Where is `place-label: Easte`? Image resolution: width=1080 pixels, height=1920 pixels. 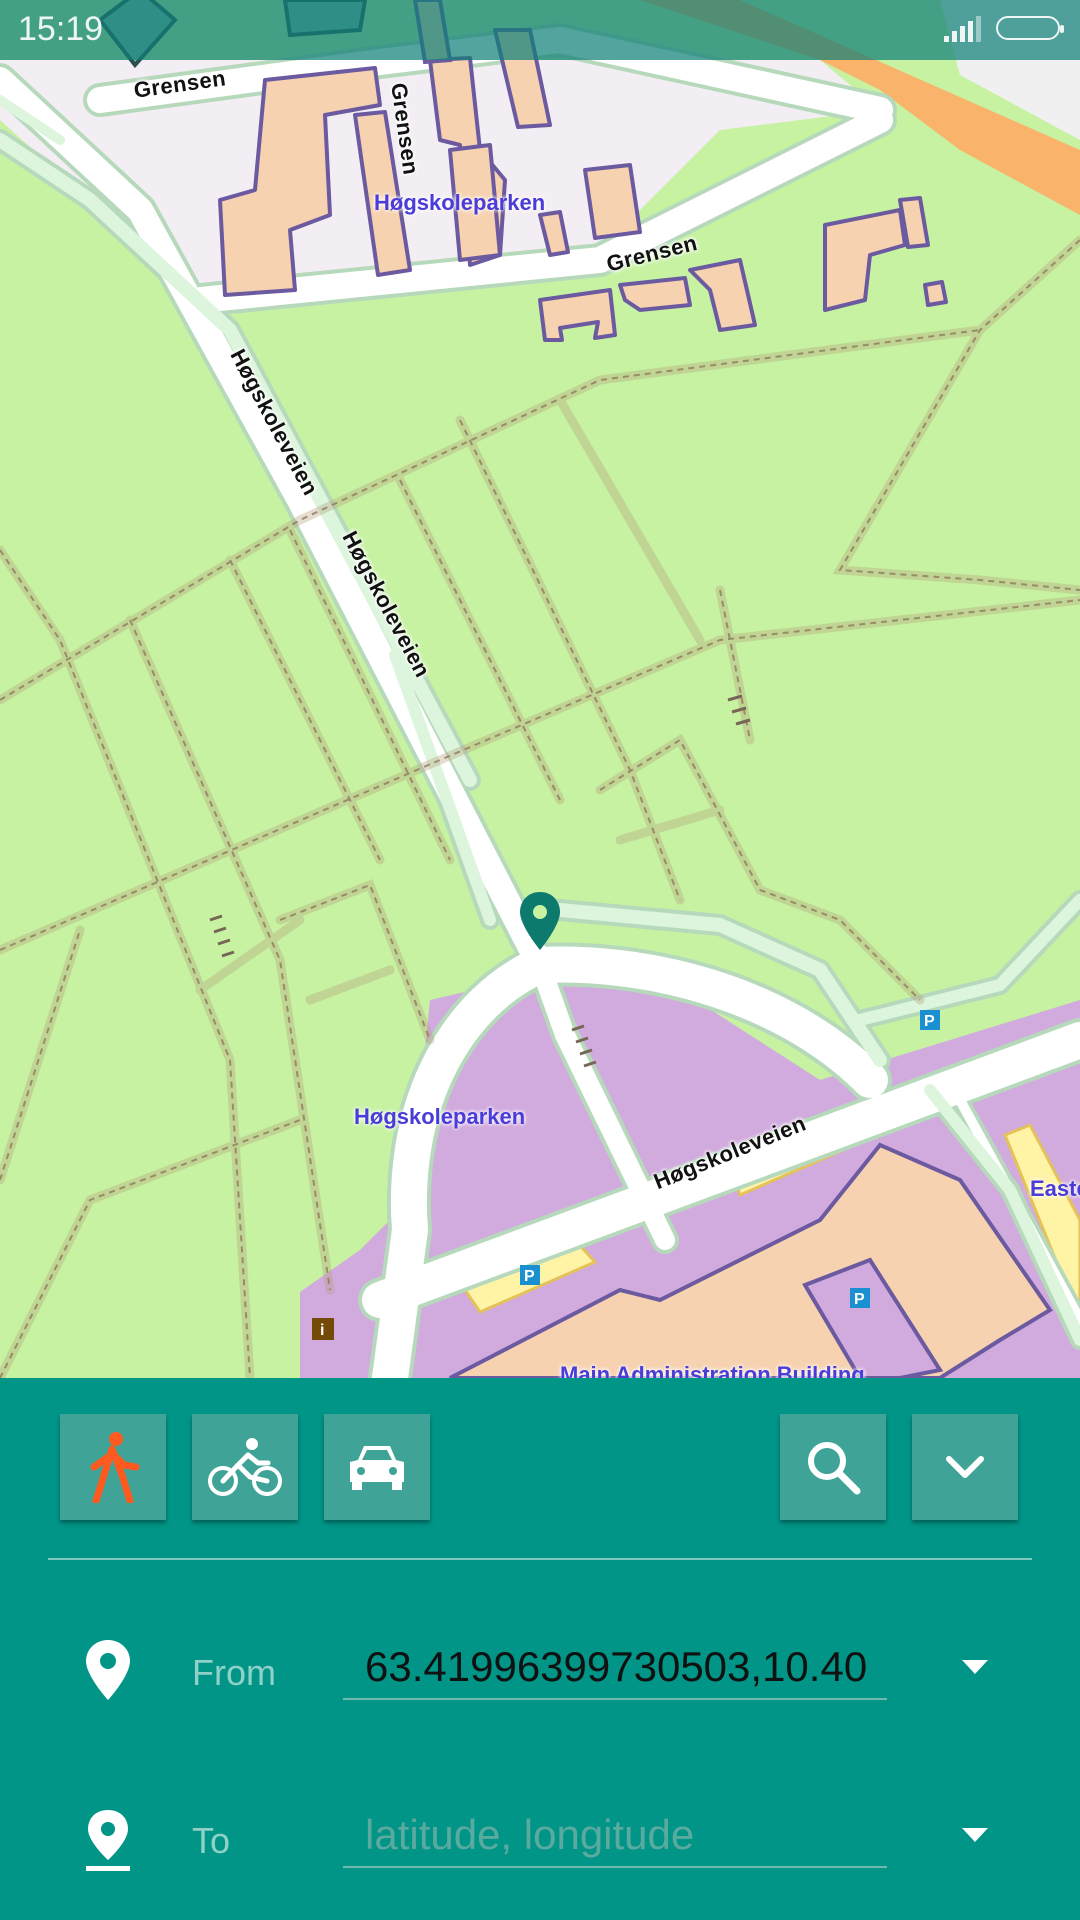 place-label: Easte is located at coordinates (1055, 1188).